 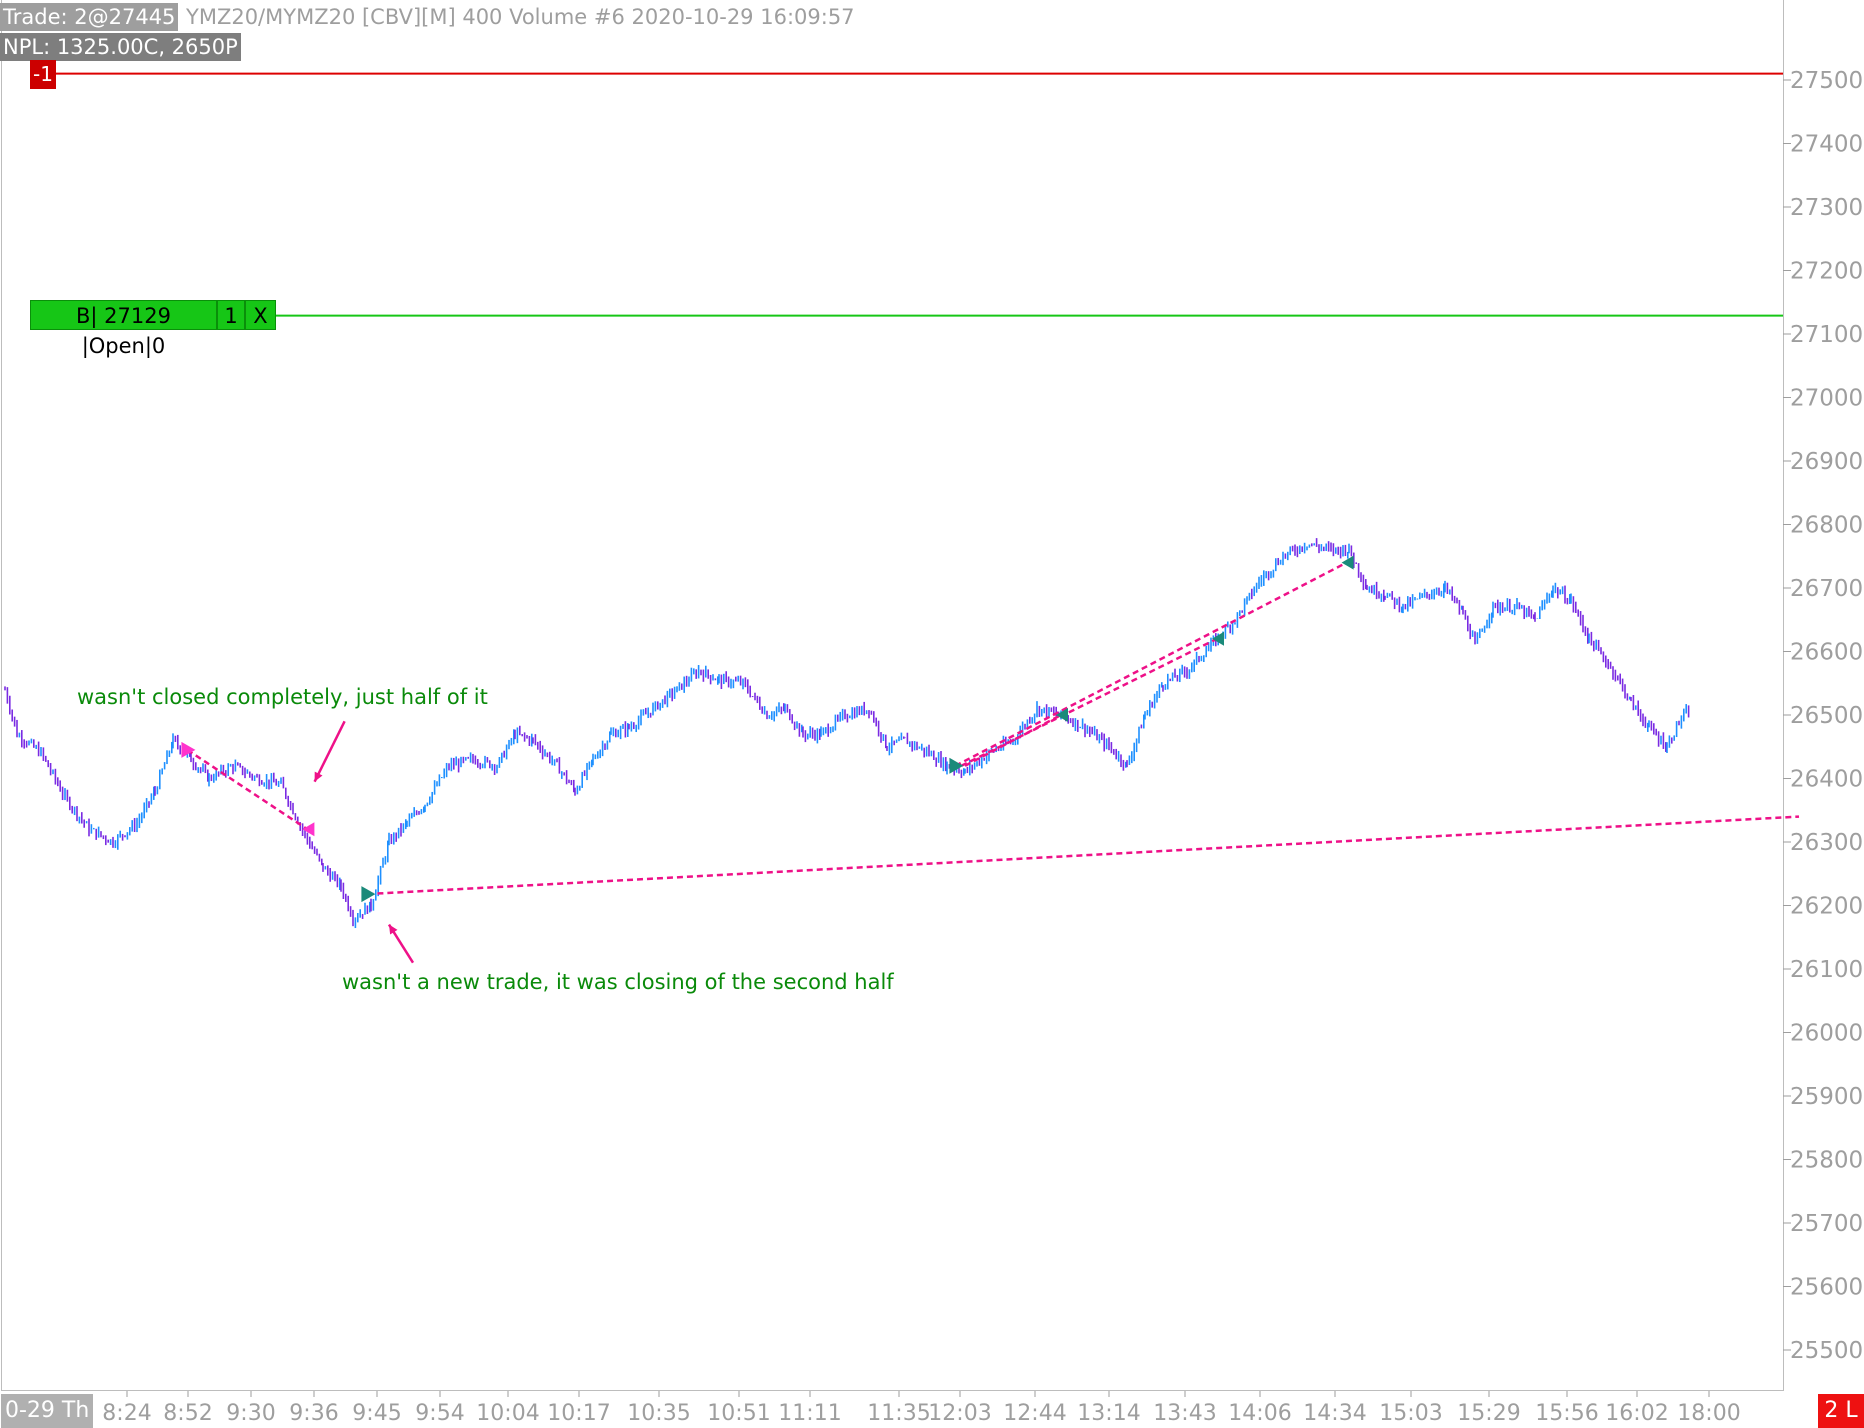 I want to click on x-tick-label: 12:03, so click(x=959, y=1413).